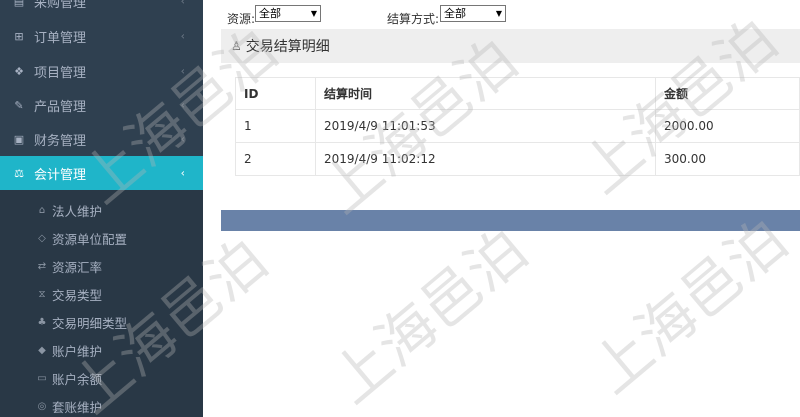  I want to click on nav-item-finance: ▣ 财务管理 ‹, so click(101, 139).